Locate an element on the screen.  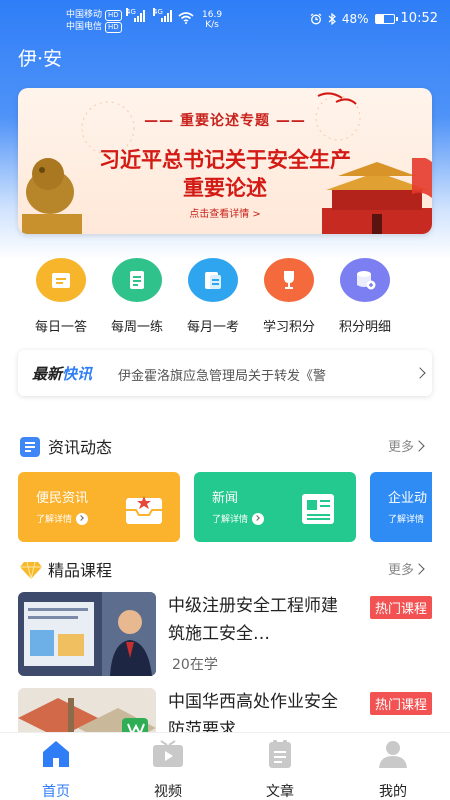
quick-action-label: 每周一练 is located at coordinates (136, 327).